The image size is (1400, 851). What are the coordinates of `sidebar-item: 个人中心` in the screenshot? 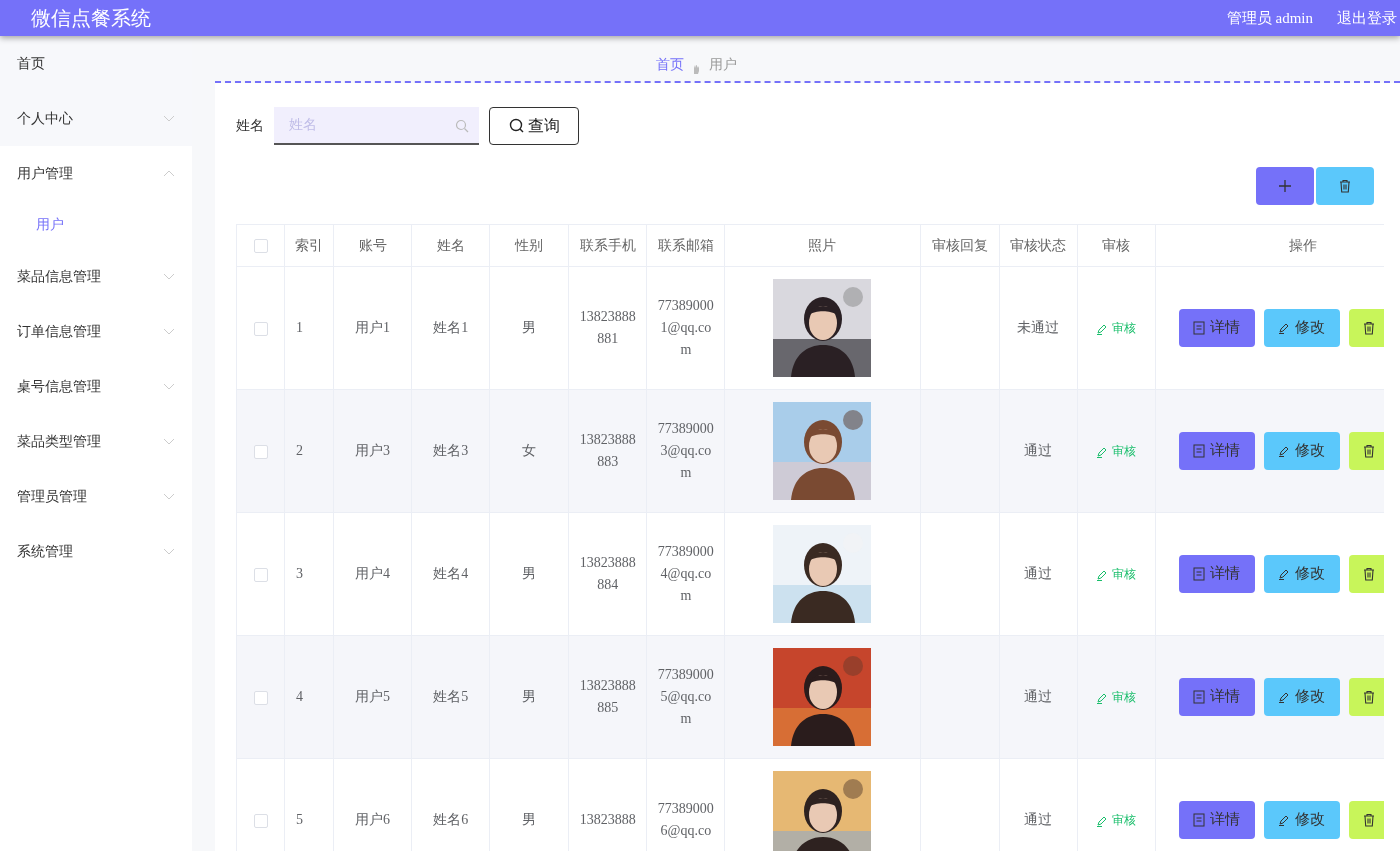 It's located at (96, 118).